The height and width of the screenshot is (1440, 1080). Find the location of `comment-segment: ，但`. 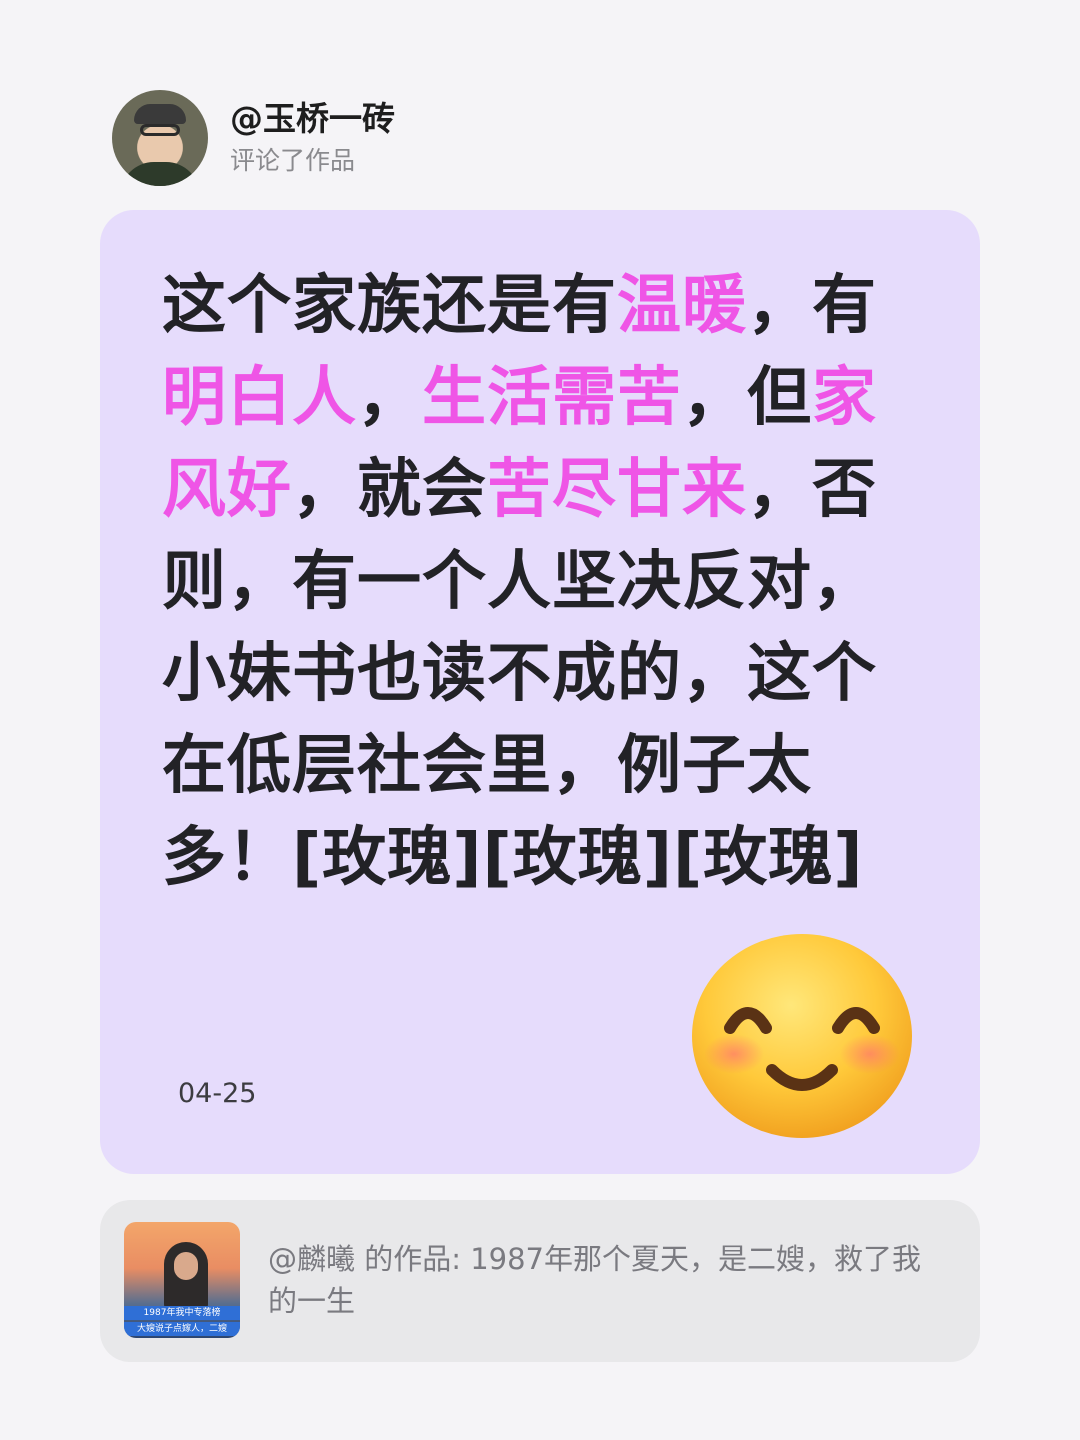

comment-segment: ，但 is located at coordinates (747, 398).